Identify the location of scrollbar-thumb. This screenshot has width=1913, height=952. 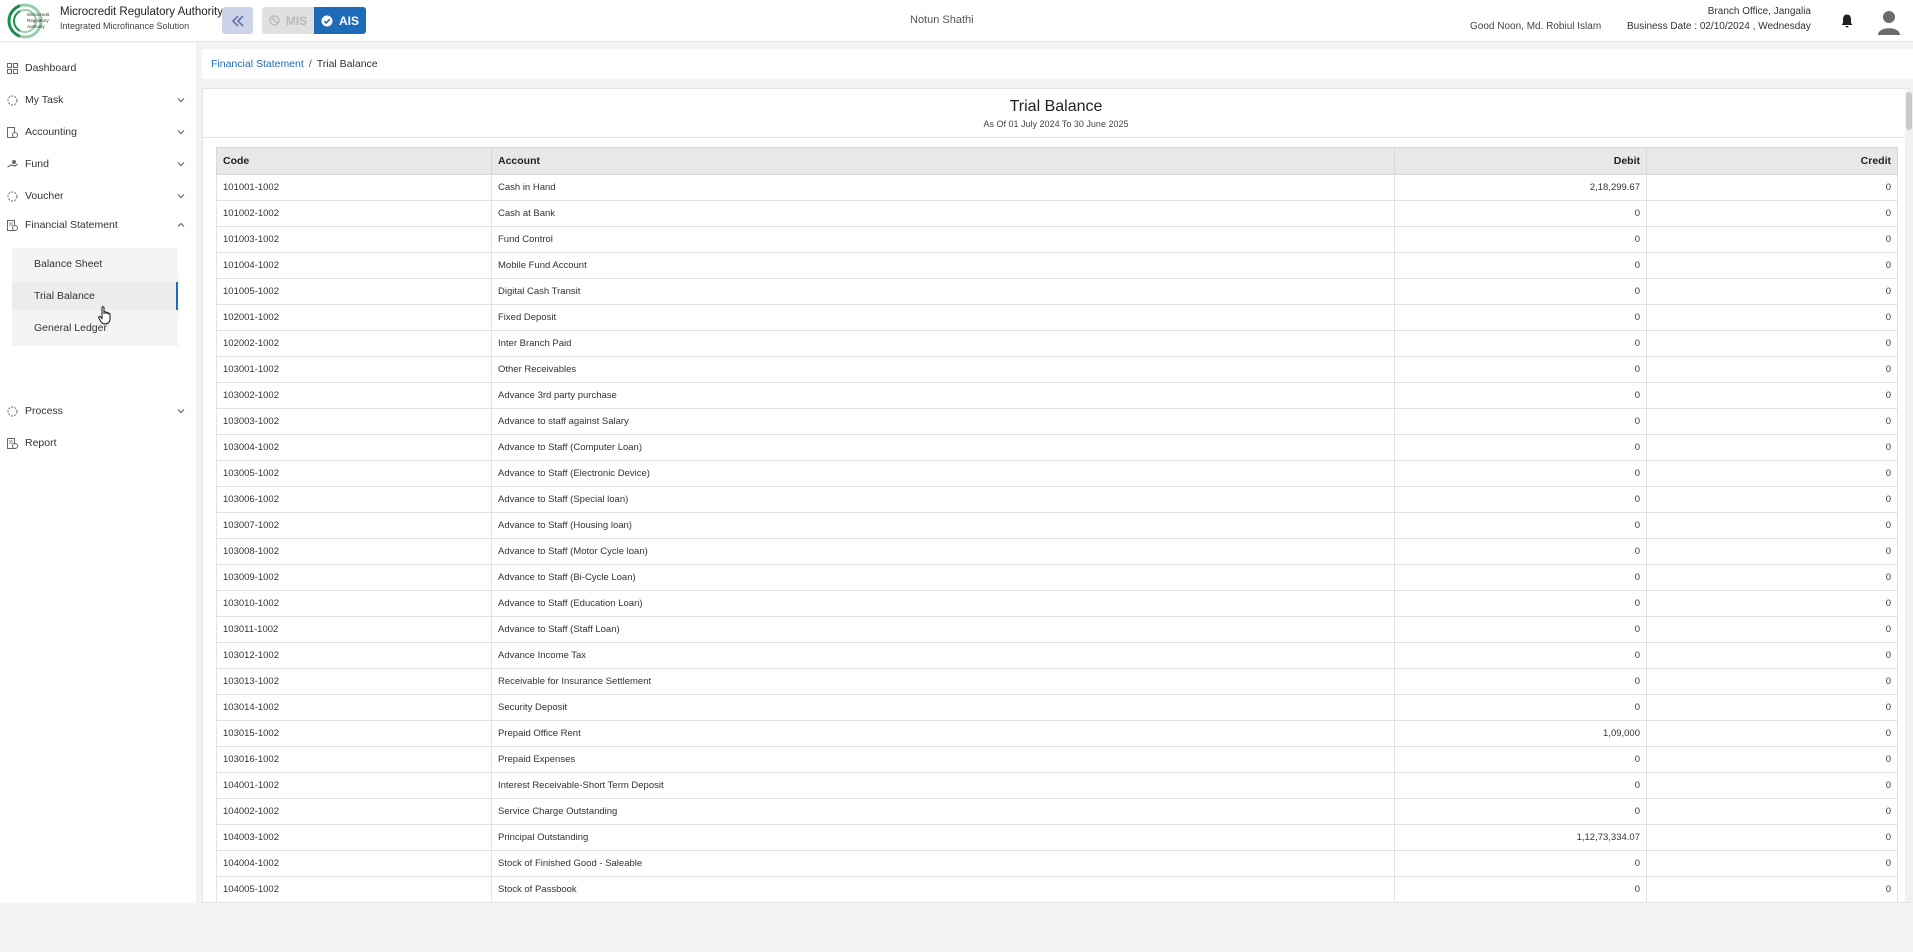
(1909, 111).